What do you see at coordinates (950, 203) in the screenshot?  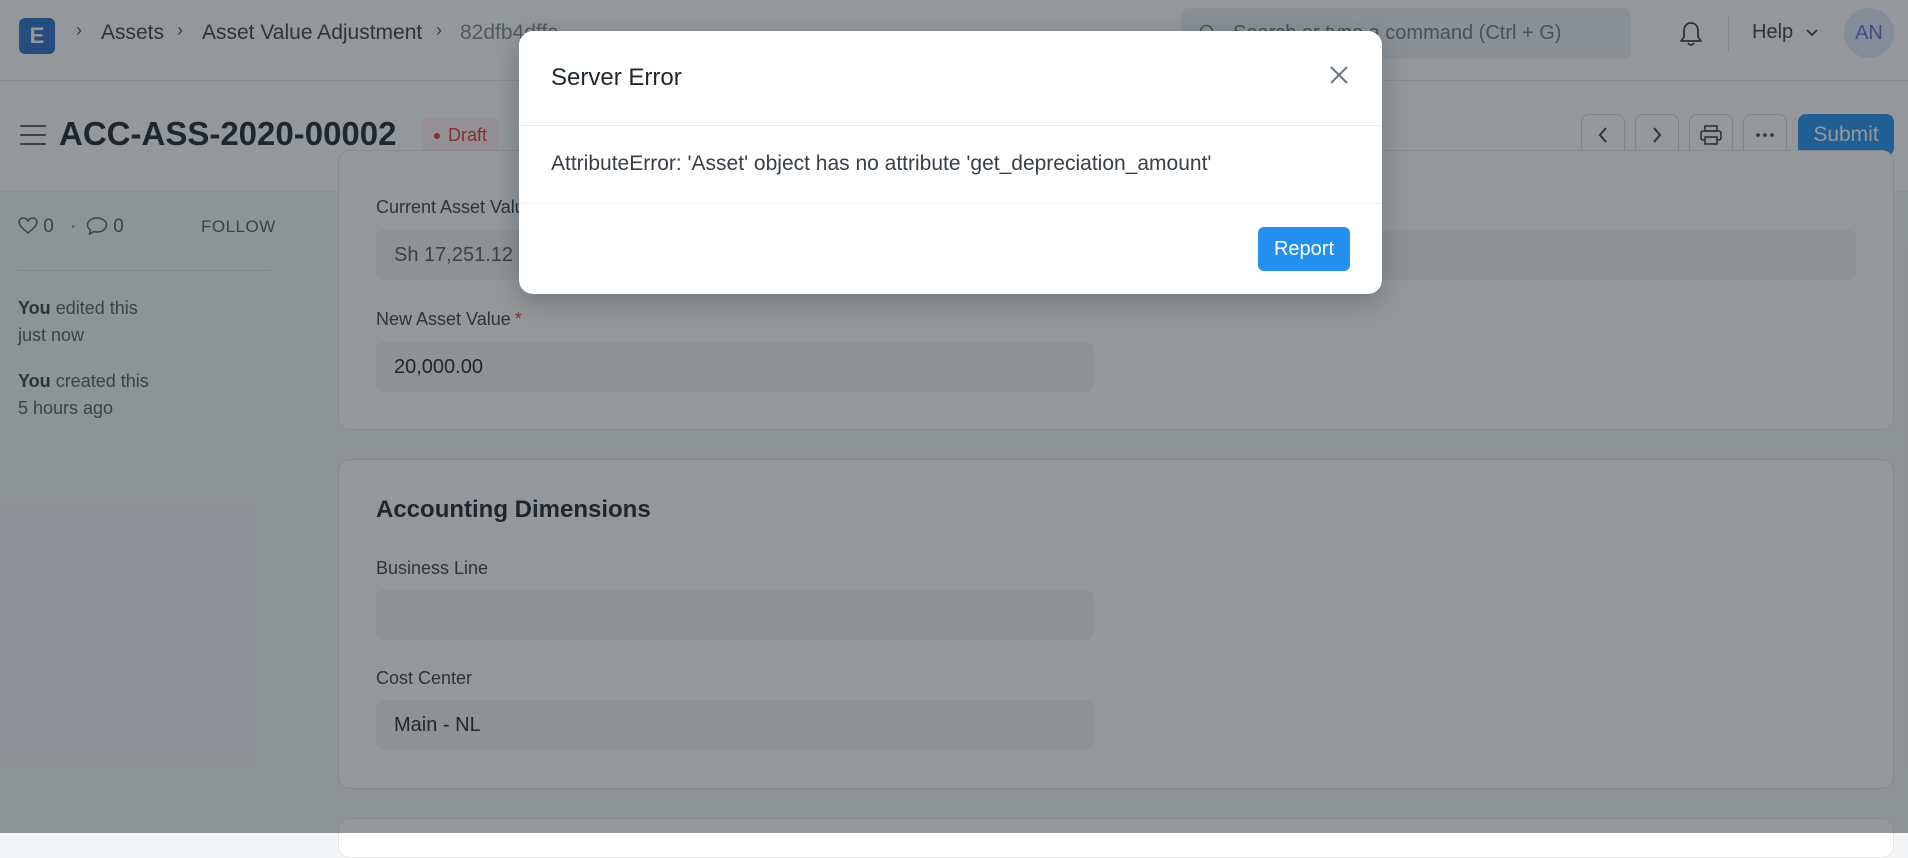 I see `modal-footer-divider` at bounding box center [950, 203].